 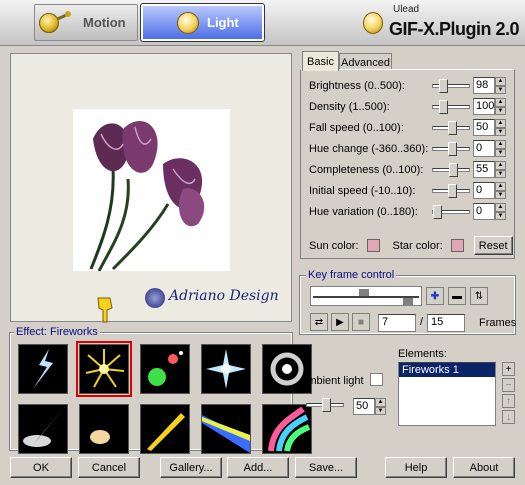 I want to click on effect-thumb-rainbow, so click(x=287, y=429).